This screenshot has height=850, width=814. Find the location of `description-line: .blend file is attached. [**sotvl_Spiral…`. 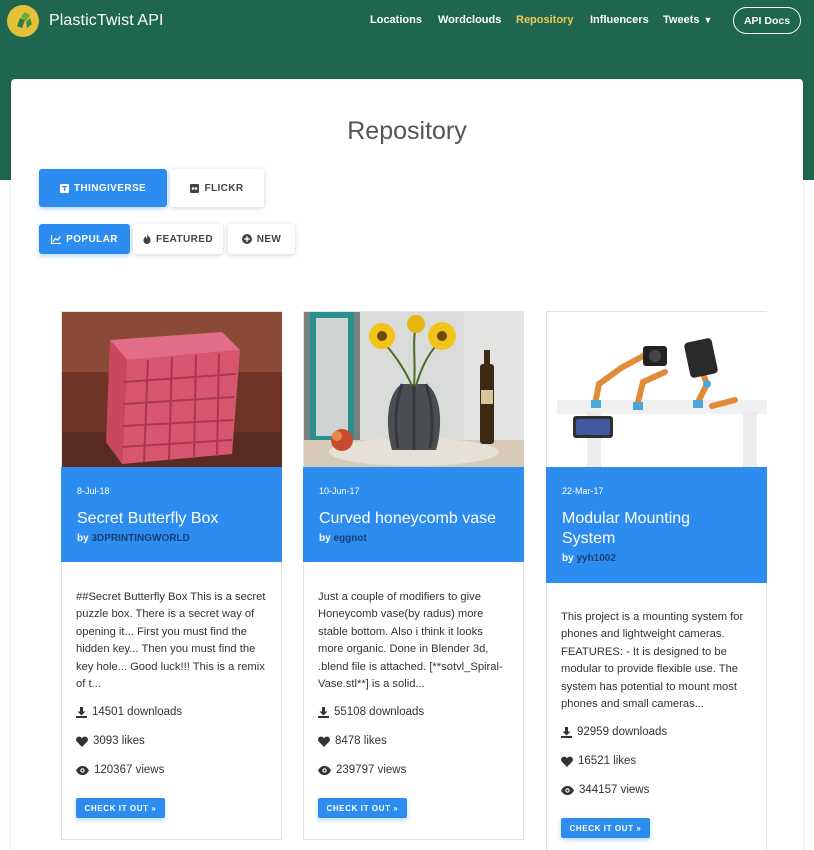

description-line: .blend file is attached. [**sotvl_Spiral… is located at coordinates (410, 666).